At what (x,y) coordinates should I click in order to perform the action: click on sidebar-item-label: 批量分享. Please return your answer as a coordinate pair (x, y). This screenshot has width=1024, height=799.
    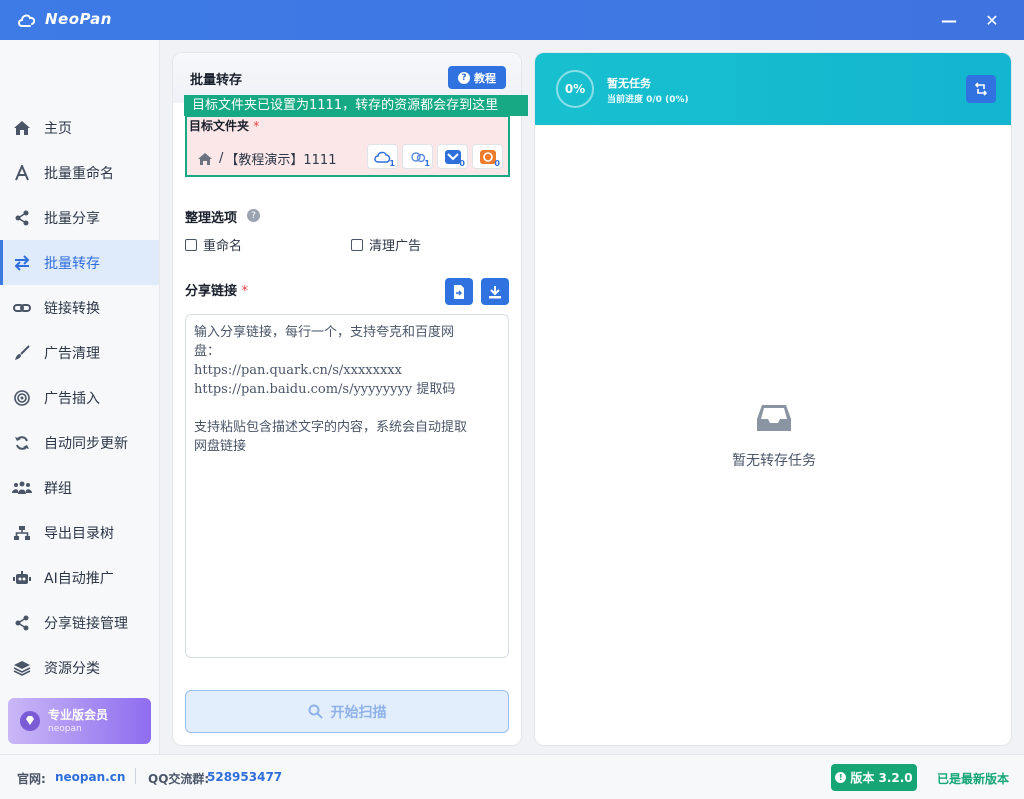
    Looking at the image, I should click on (72, 218).